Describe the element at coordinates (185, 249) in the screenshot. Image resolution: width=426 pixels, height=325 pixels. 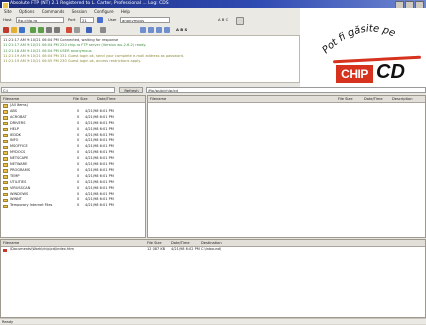
I see `queue-date: 4/21/98 6:02 PM` at that location.